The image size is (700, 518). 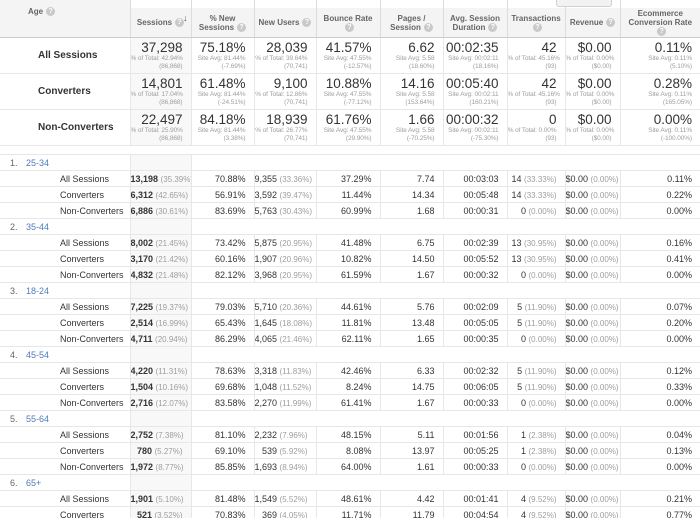 What do you see at coordinates (411, 19) in the screenshot?
I see `column-header-pages-session: Pages / Session?` at bounding box center [411, 19].